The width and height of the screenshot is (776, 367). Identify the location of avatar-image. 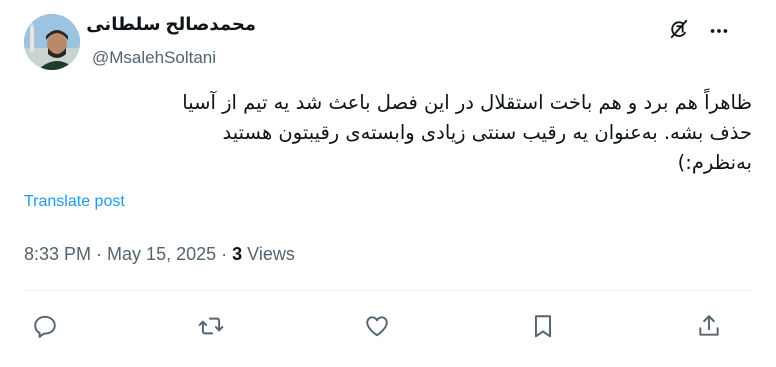
(52, 42).